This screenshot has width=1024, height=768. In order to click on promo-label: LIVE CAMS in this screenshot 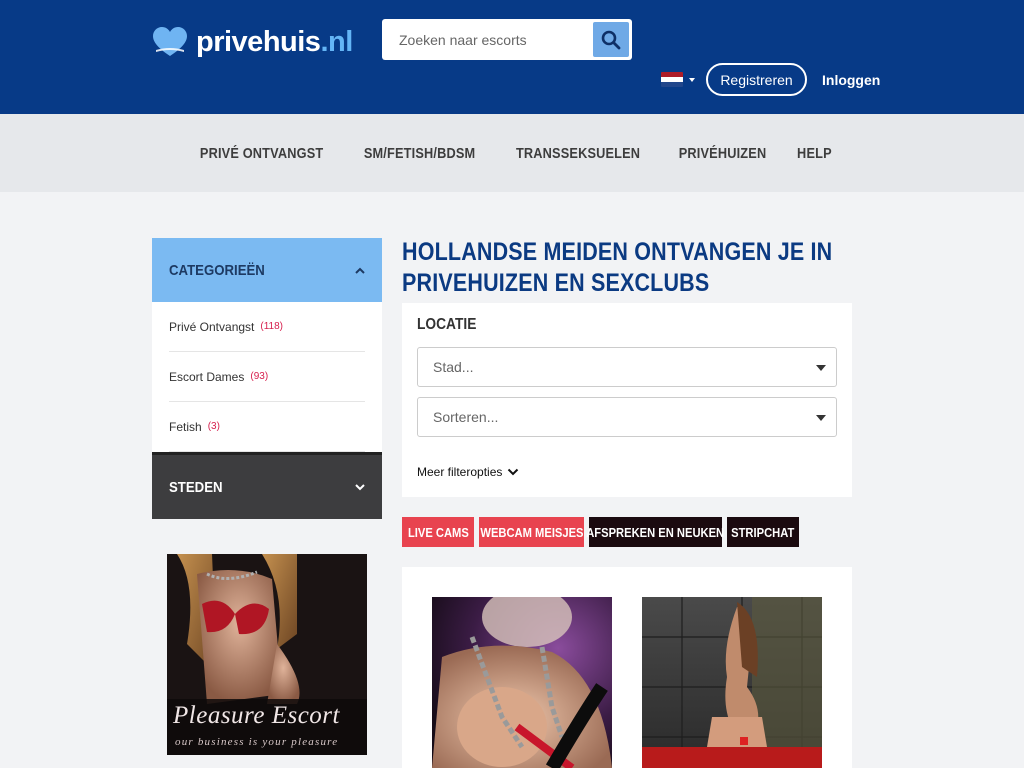, I will do `click(438, 532)`.